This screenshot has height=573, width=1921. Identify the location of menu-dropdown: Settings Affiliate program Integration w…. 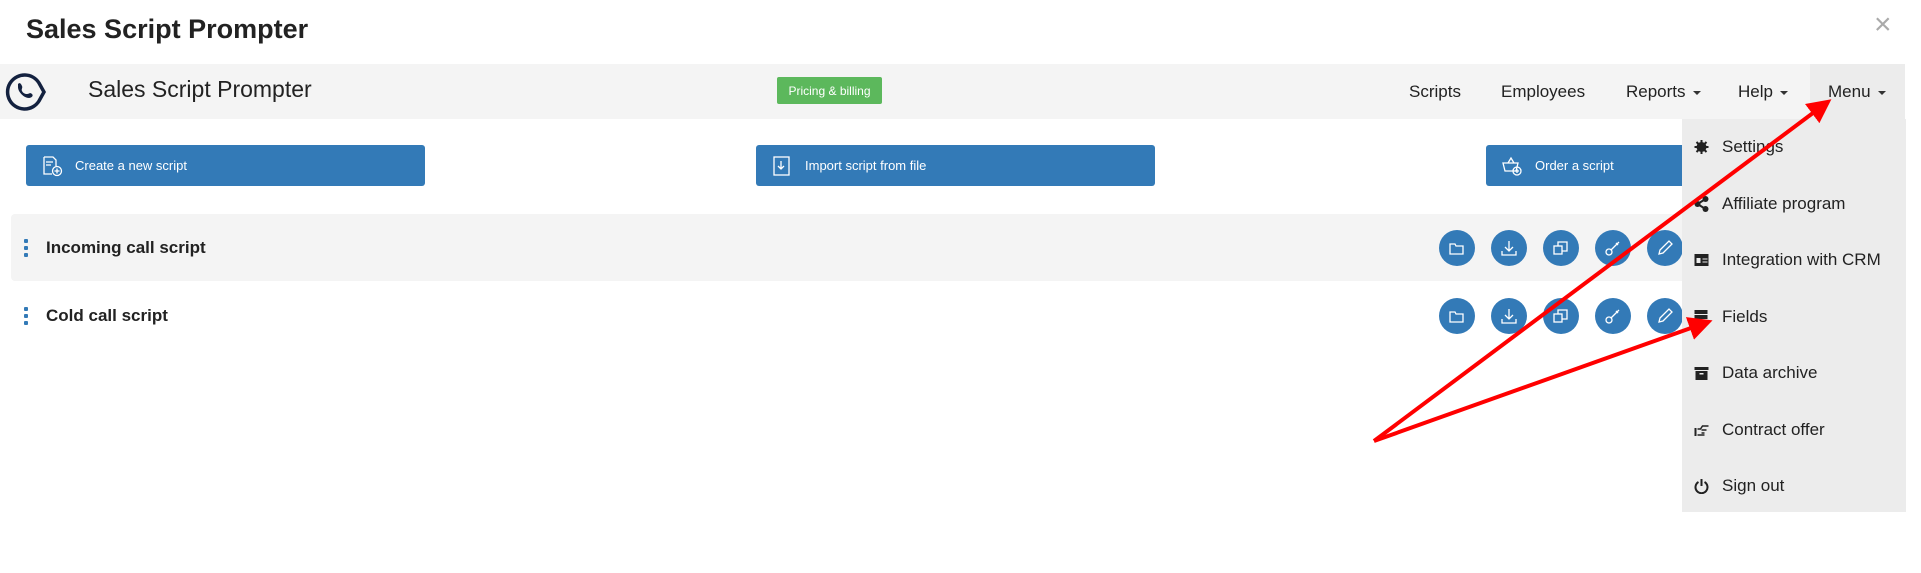
(1794, 315).